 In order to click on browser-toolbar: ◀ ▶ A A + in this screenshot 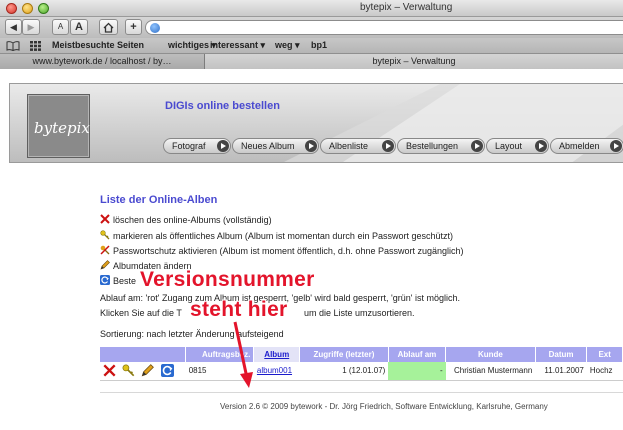, I will do `click(311, 27)`.